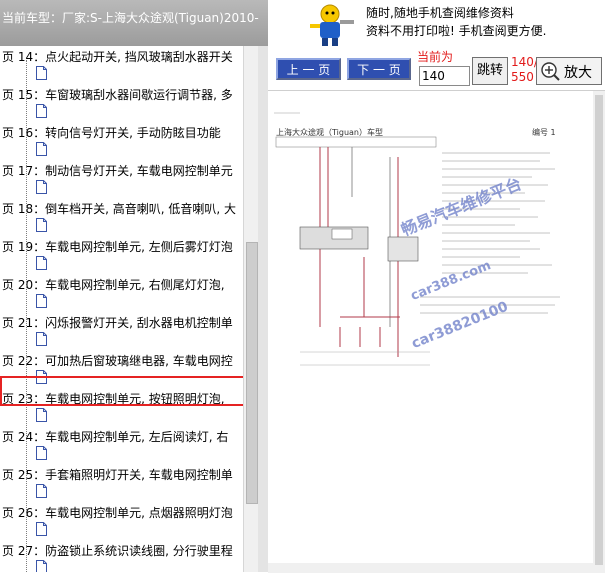 The height and width of the screenshot is (573, 605). I want to click on tree-item-label: 页 27：防盗锁止系统识读线圈, 分行驶里程, so click(117, 551).